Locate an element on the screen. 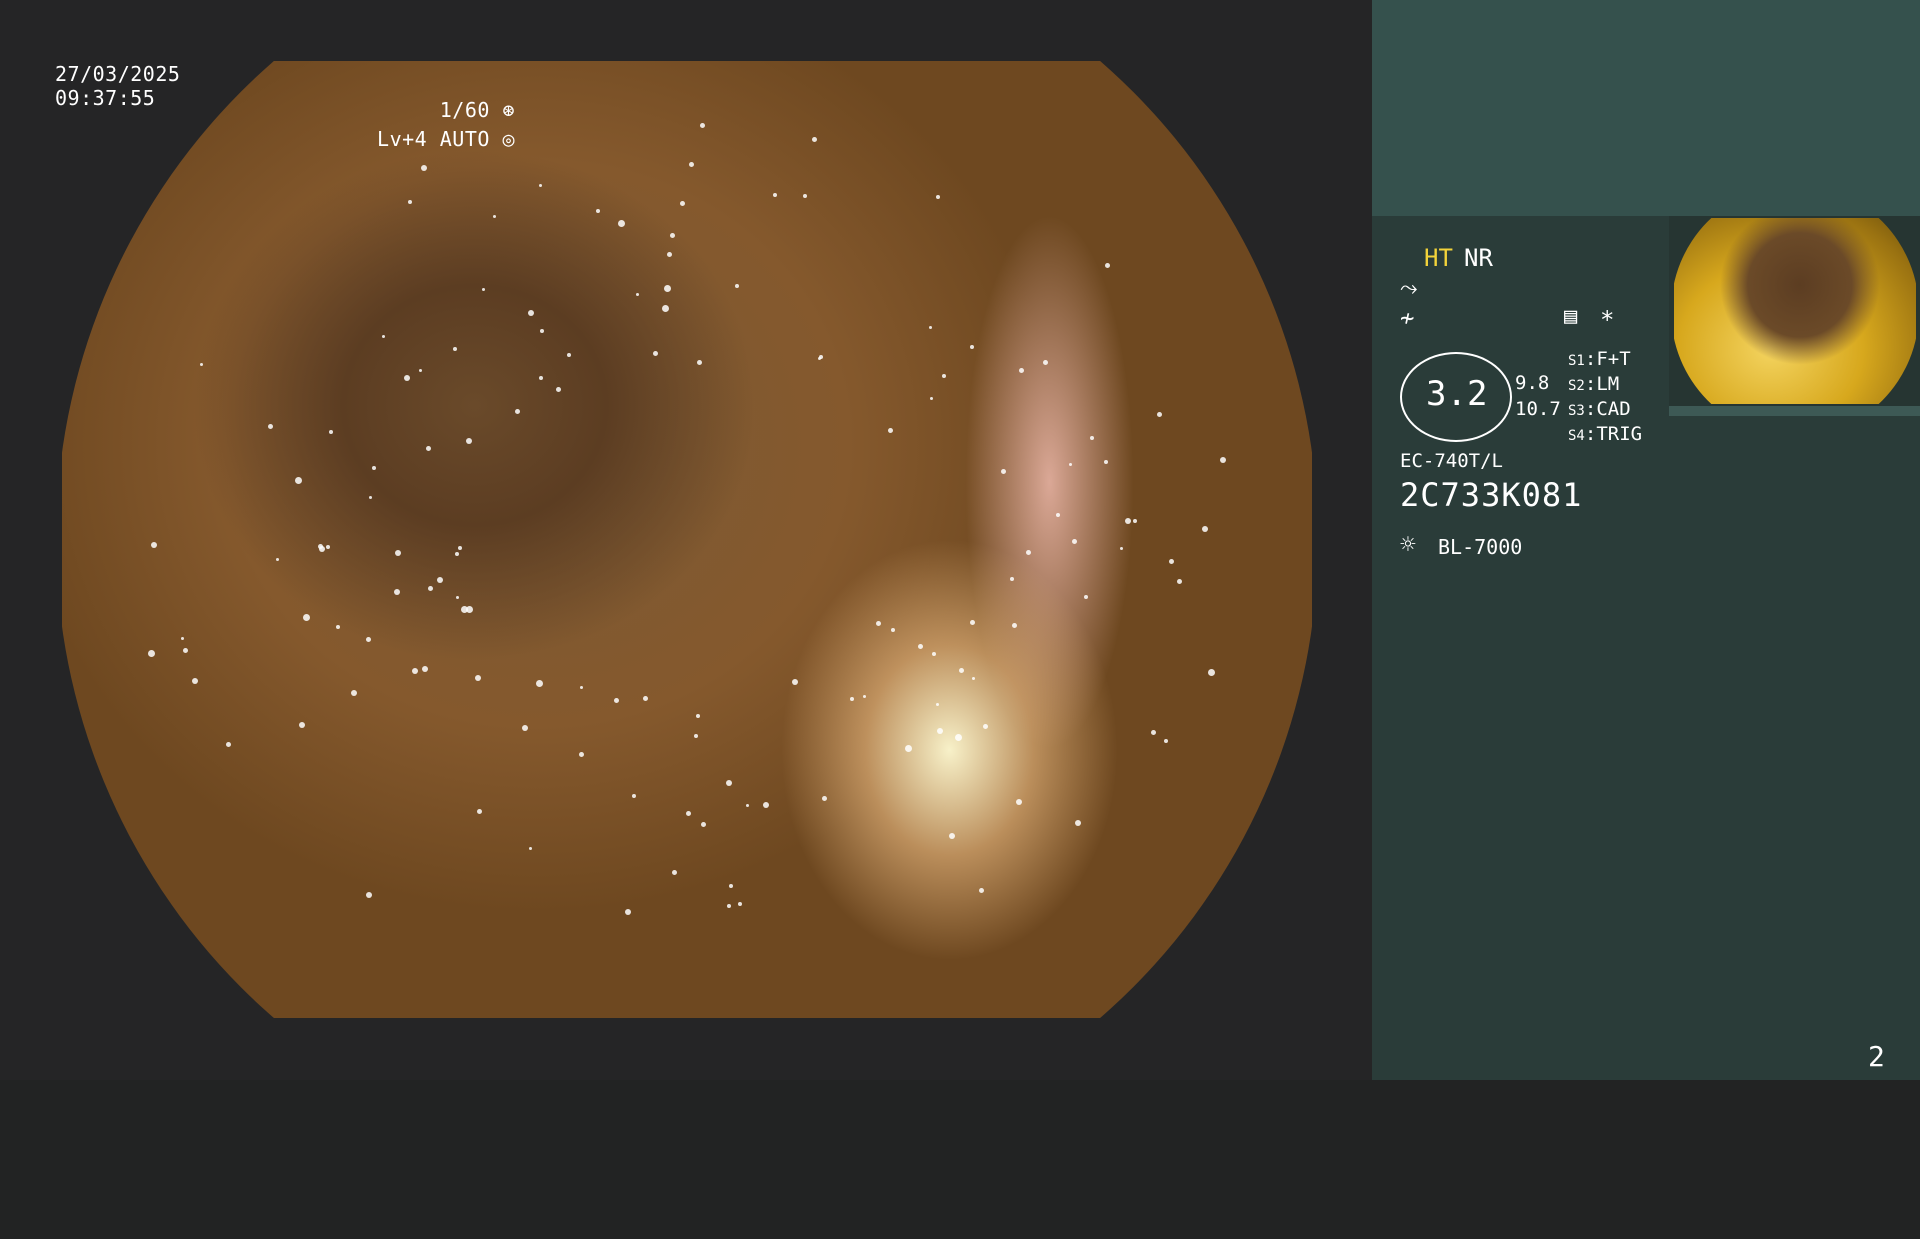 The width and height of the screenshot is (1920, 1239). zoom-sub-value: 10.7 is located at coordinates (1538, 409).